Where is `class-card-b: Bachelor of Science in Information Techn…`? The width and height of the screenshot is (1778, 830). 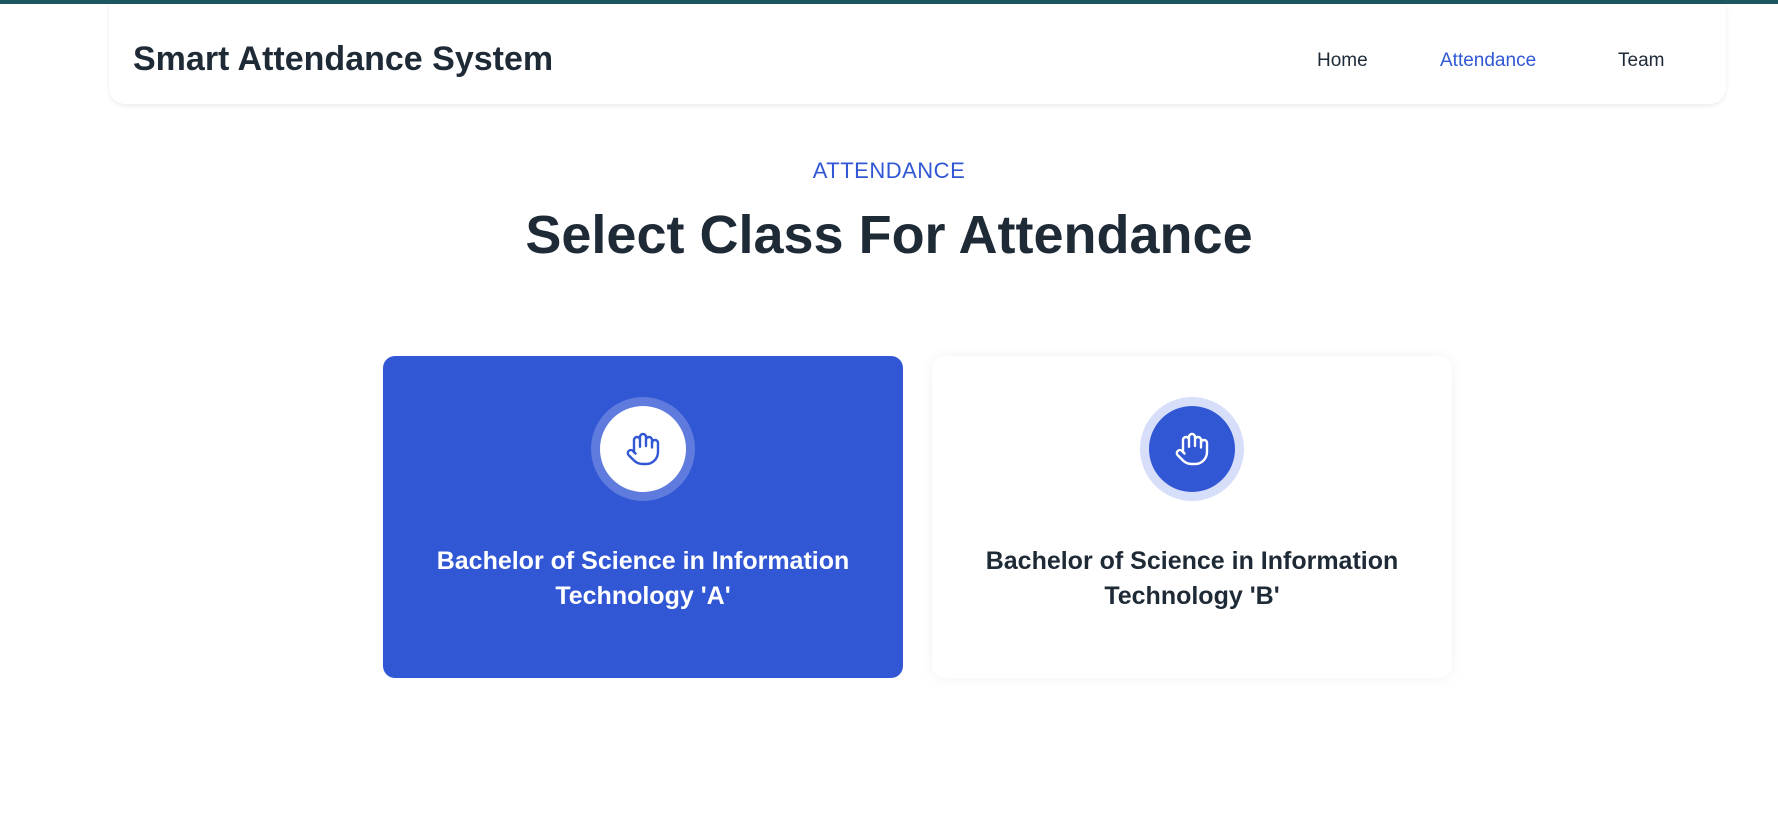
class-card-b: Bachelor of Science in Information Techn… is located at coordinates (1192, 517).